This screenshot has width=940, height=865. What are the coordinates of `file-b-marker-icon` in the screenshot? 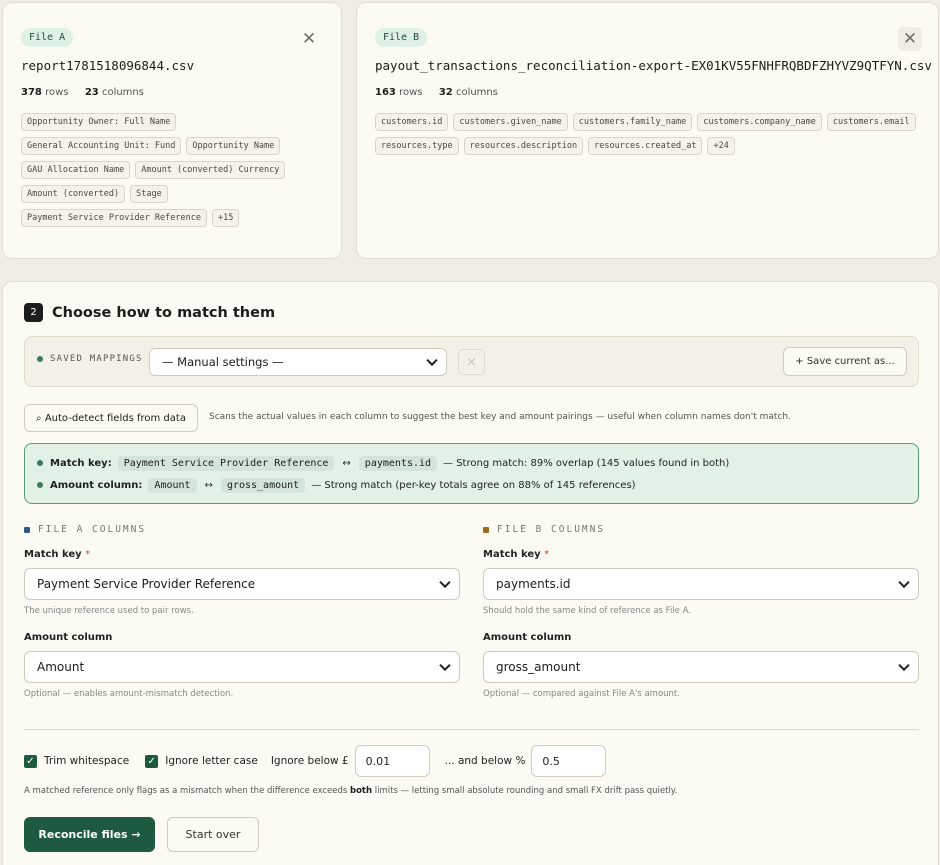 It's located at (486, 529).